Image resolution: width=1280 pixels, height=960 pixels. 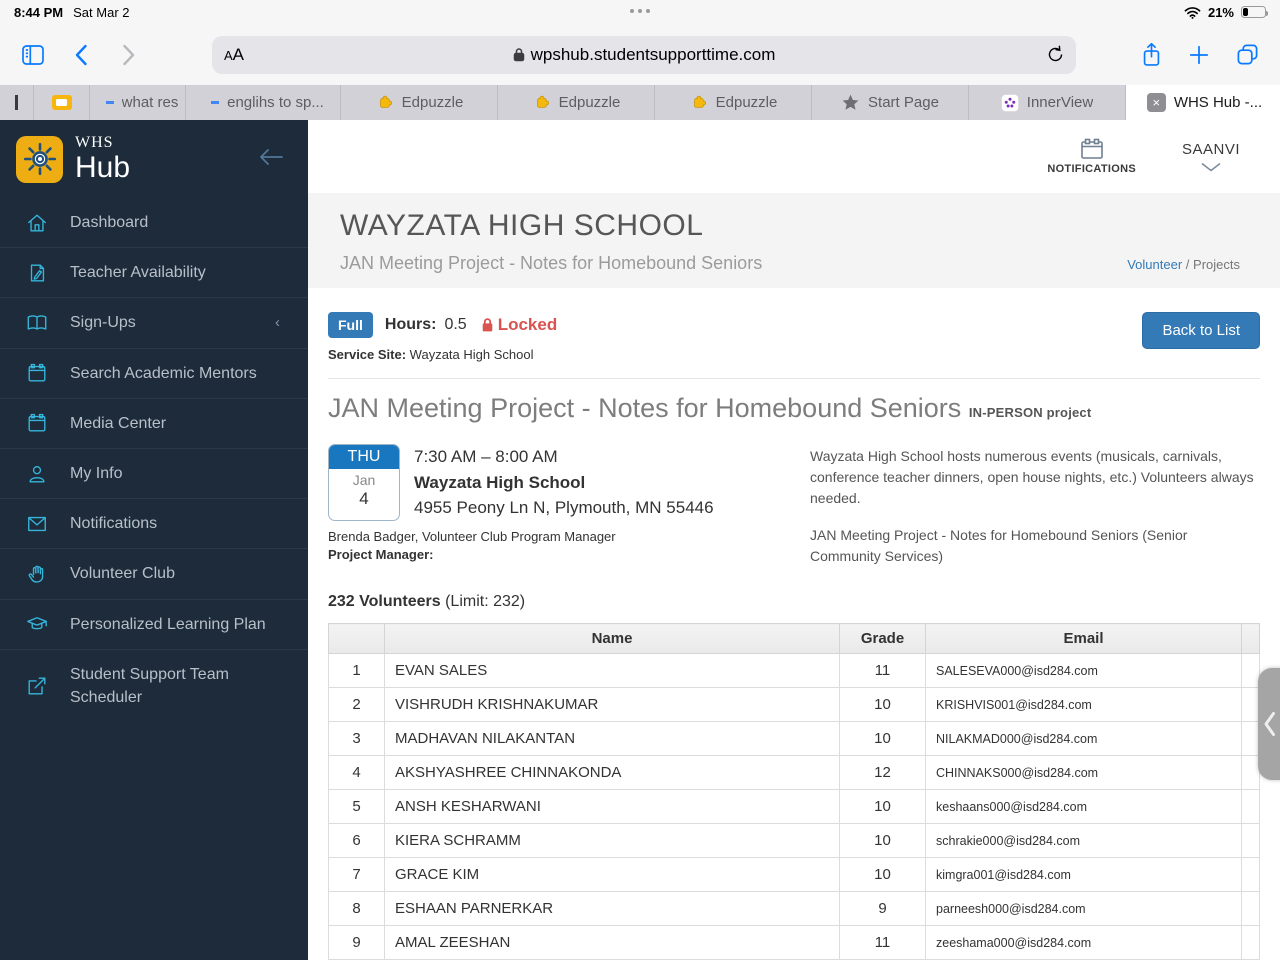 What do you see at coordinates (154, 685) in the screenshot?
I see `sidebar-item-student-support-team-scheduler: Student Support Team Scheduler` at bounding box center [154, 685].